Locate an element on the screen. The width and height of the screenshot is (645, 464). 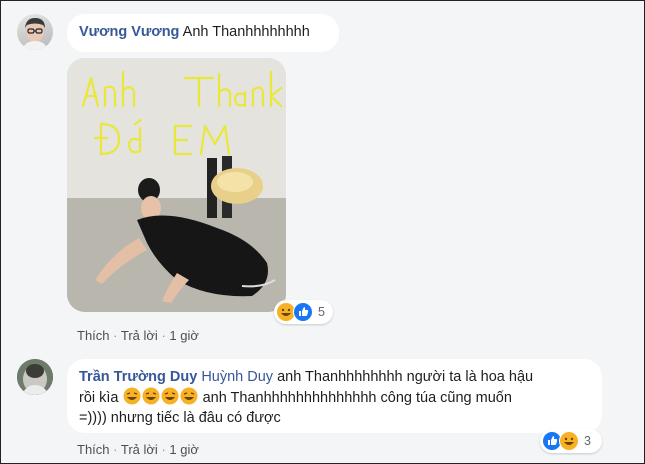
like-reaction-icon is located at coordinates (303, 312).